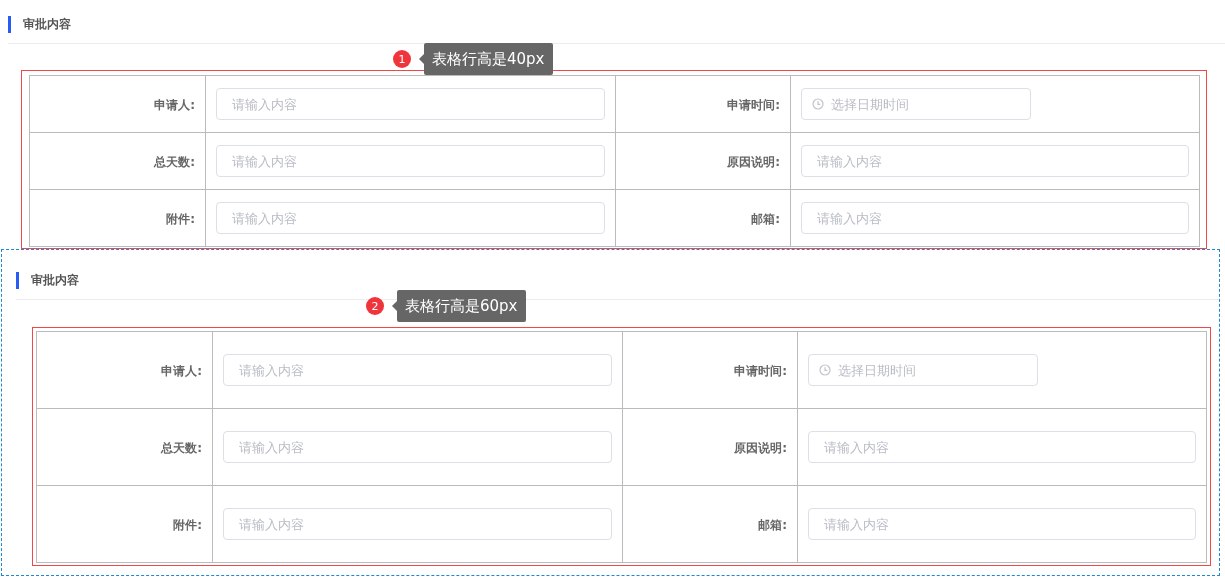 Image resolution: width=1225 pixels, height=582 pixels. Describe the element at coordinates (486, 59) in the screenshot. I see `tooltip: 表格行高是40px` at that location.